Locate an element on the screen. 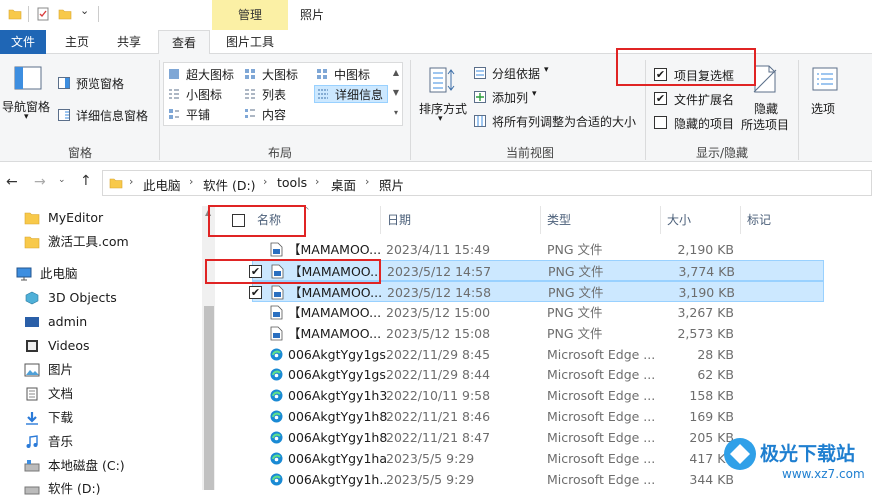 This screenshot has width=872, height=500. tab-file: 文件 is located at coordinates (23, 42).